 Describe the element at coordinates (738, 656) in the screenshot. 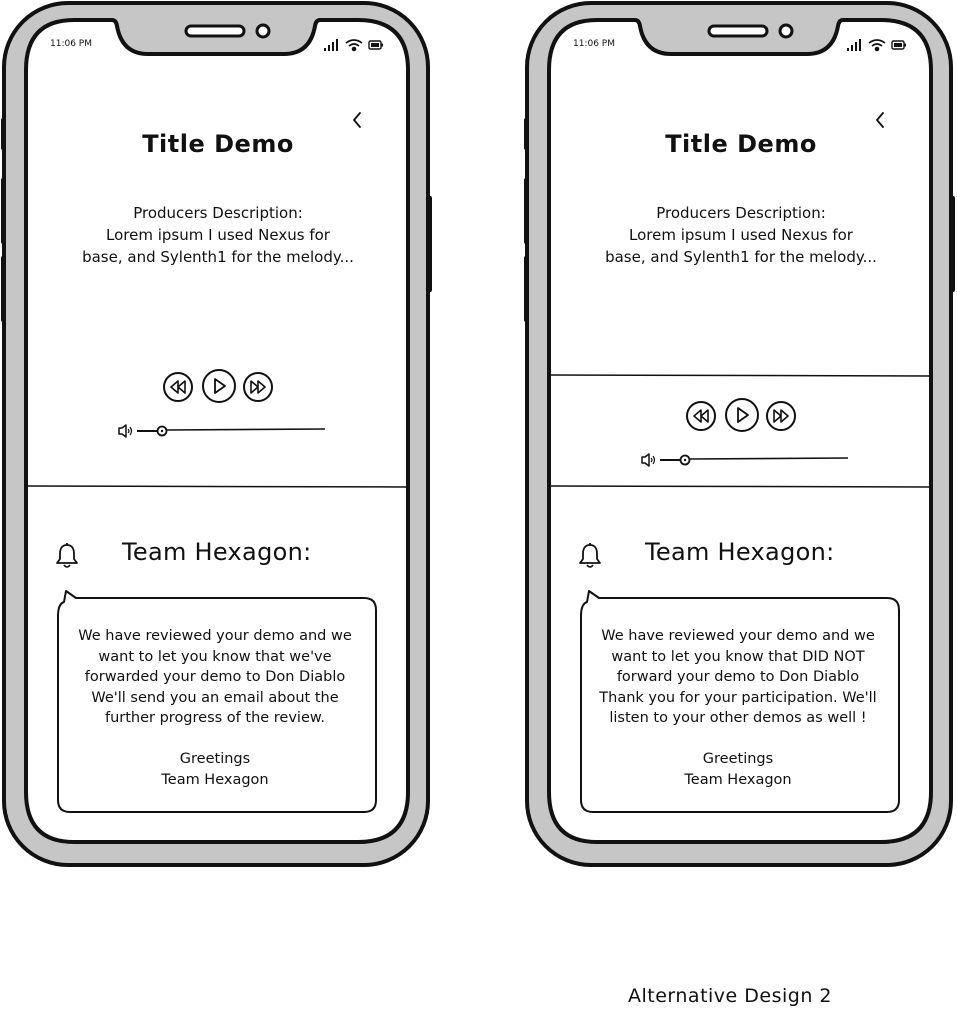

I see `message-line: want to let you know that DID NOT` at that location.